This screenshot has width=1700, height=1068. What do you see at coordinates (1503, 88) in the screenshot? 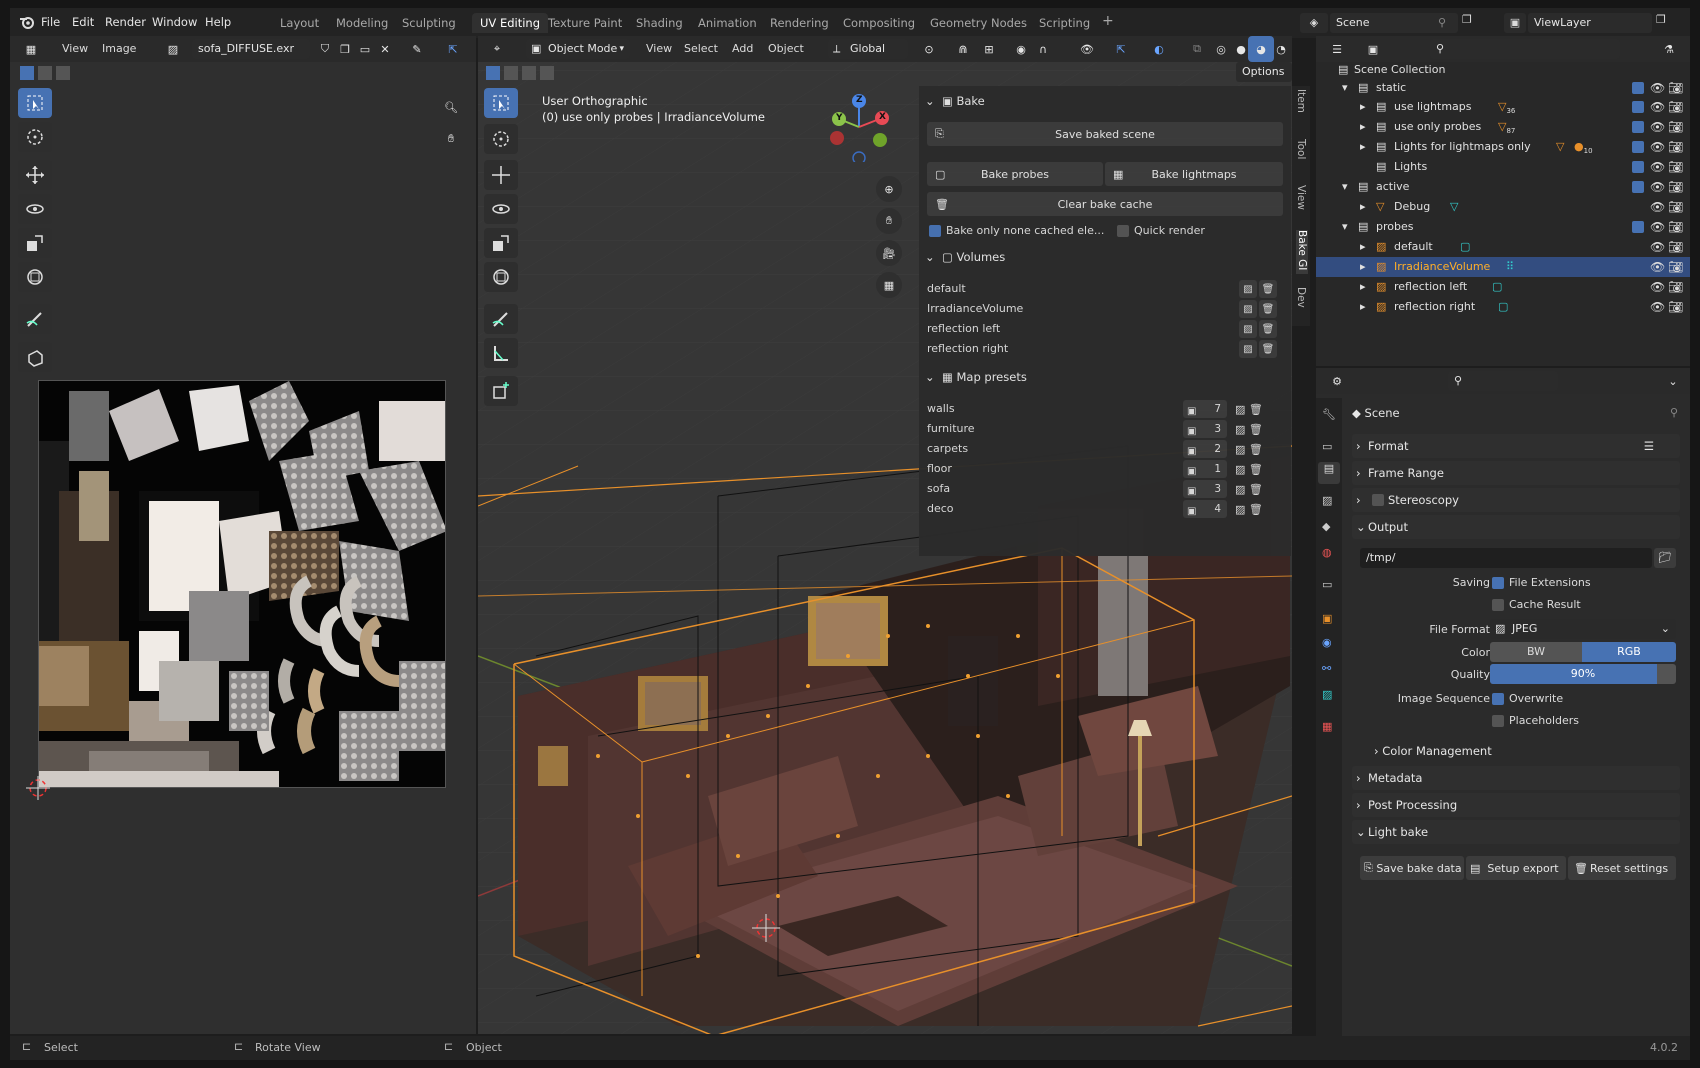
I see `outliner-row-static: ▾ ▤ static 👁︎ 📷︎` at bounding box center [1503, 88].